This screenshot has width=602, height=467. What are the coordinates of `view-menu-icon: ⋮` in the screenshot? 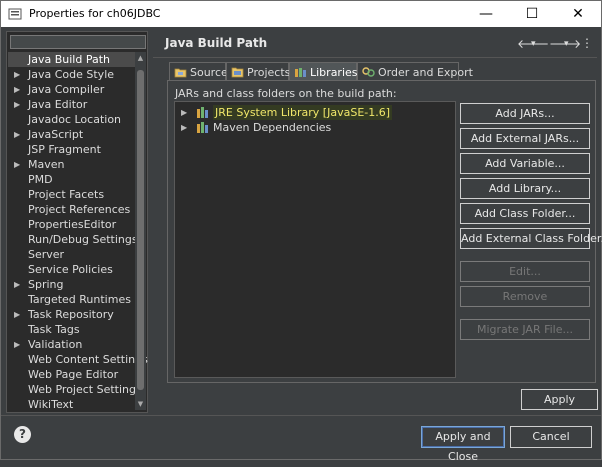 It's located at (587, 43).